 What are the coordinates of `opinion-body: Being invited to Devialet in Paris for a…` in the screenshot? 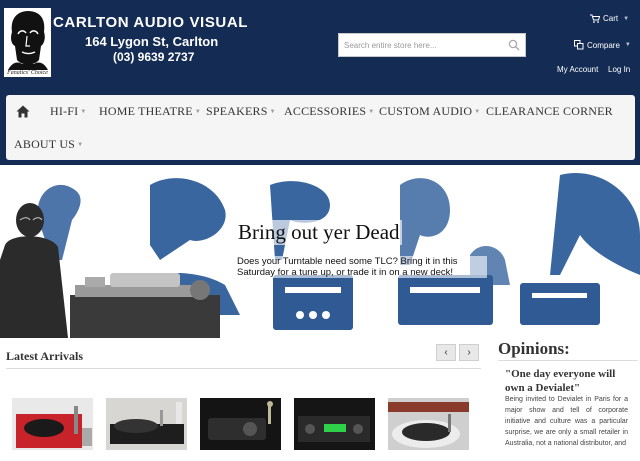 It's located at (566, 421).